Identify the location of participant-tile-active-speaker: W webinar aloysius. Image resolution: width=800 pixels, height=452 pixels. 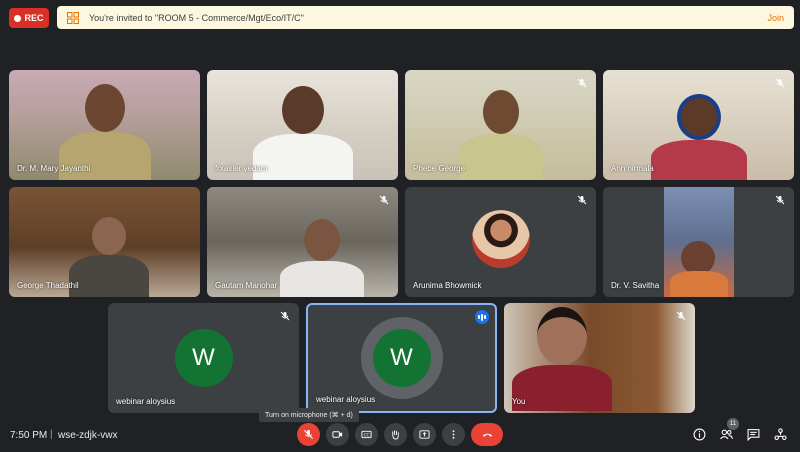
(401, 358).